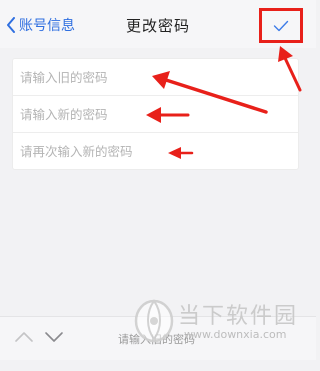  What do you see at coordinates (154, 321) in the screenshot?
I see `downxia-logo-icon` at bounding box center [154, 321].